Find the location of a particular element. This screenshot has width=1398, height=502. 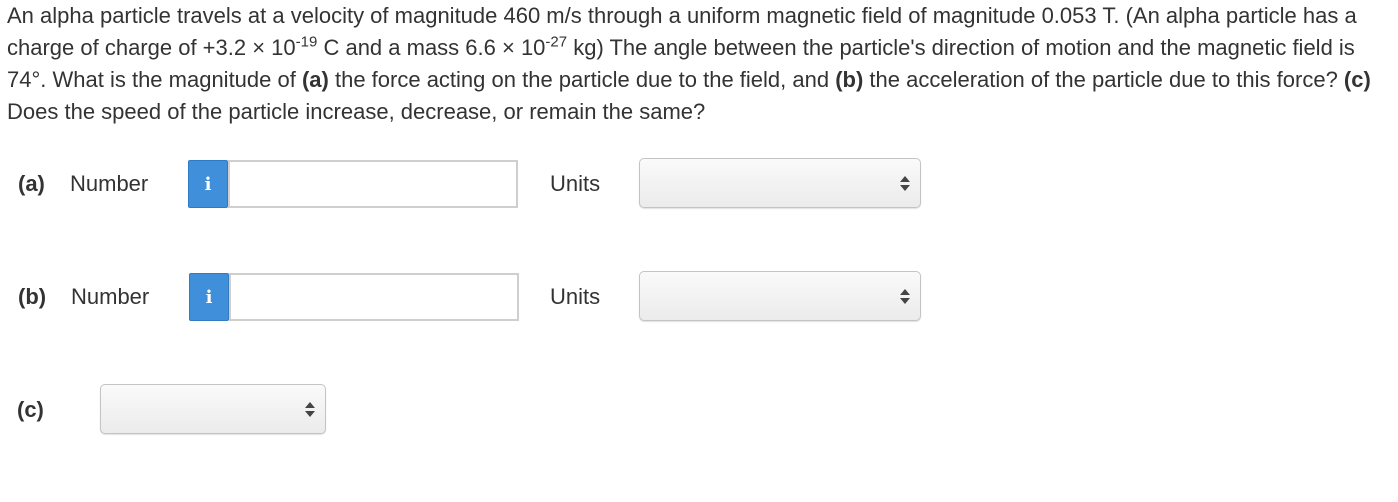

part-b-info-button: i is located at coordinates (209, 297).